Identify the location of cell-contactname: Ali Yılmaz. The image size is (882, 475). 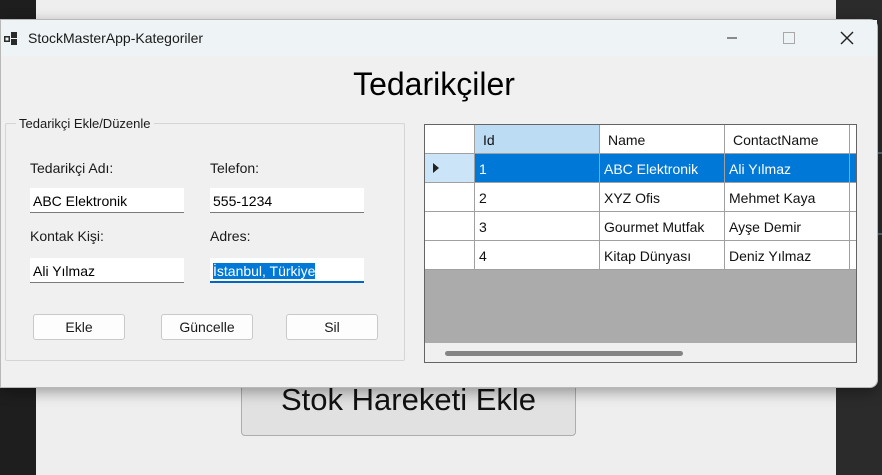
(787, 168).